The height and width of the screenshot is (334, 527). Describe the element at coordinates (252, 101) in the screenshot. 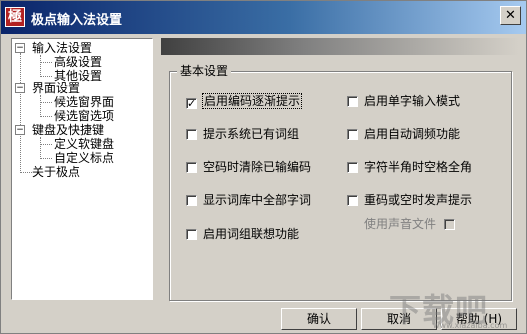

I see `option-label: 启用编码逐渐提示` at that location.